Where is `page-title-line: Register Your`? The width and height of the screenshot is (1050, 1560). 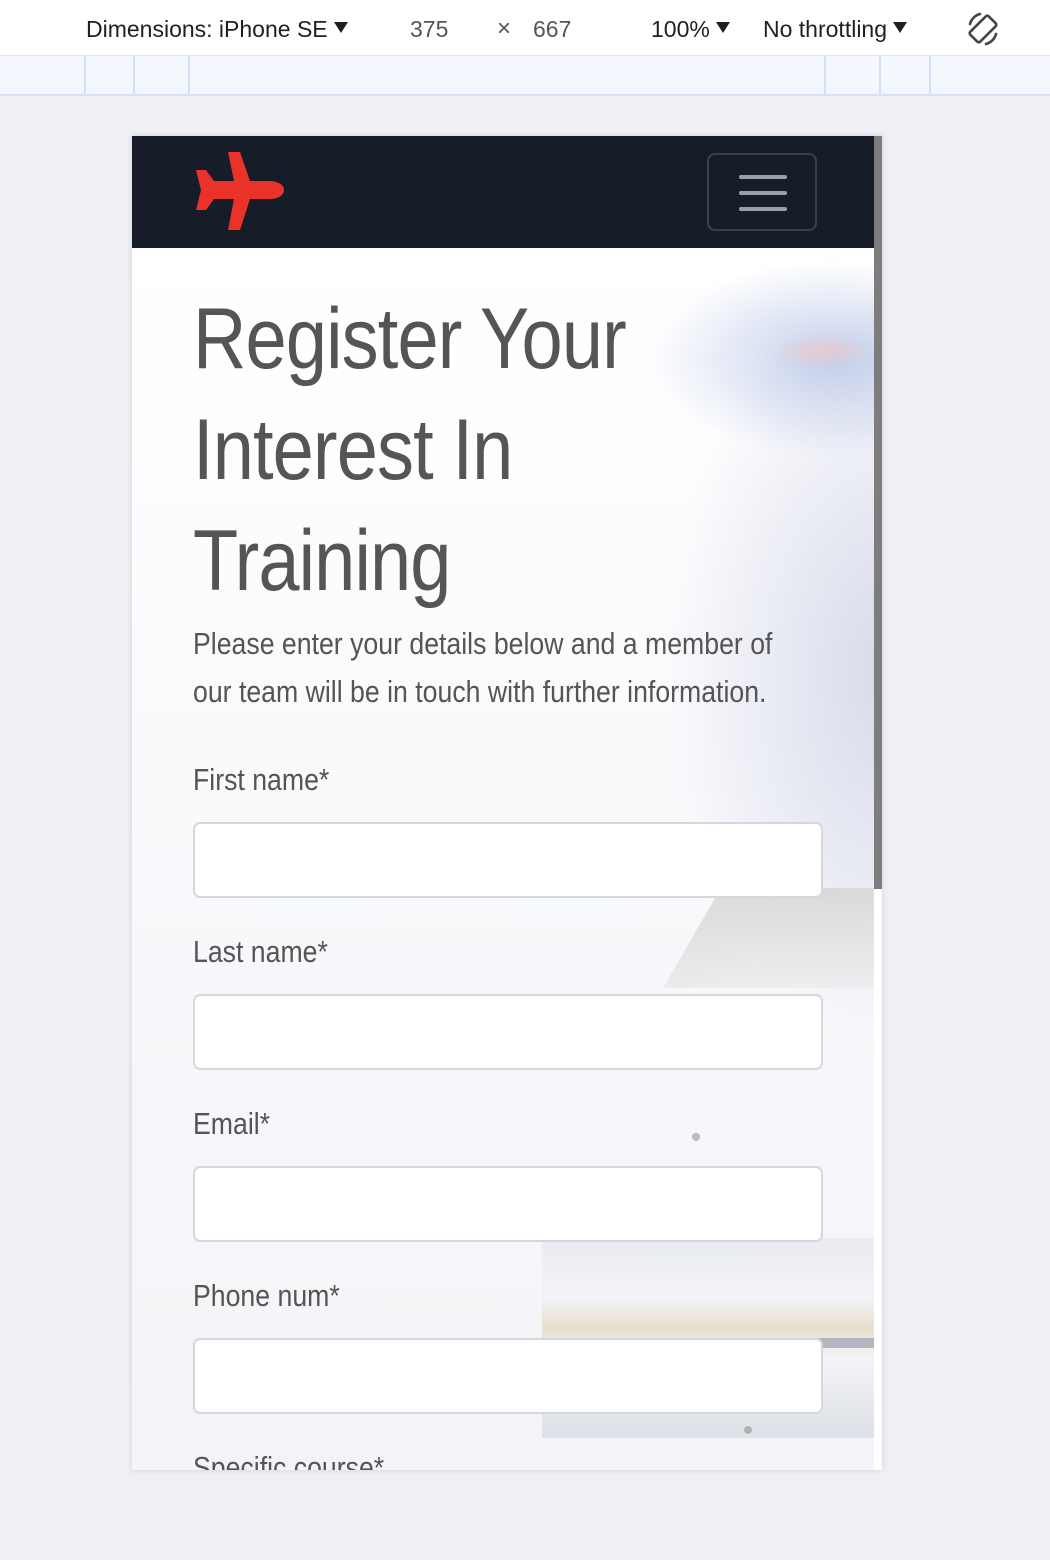
page-title-line: Register Your is located at coordinates (410, 339).